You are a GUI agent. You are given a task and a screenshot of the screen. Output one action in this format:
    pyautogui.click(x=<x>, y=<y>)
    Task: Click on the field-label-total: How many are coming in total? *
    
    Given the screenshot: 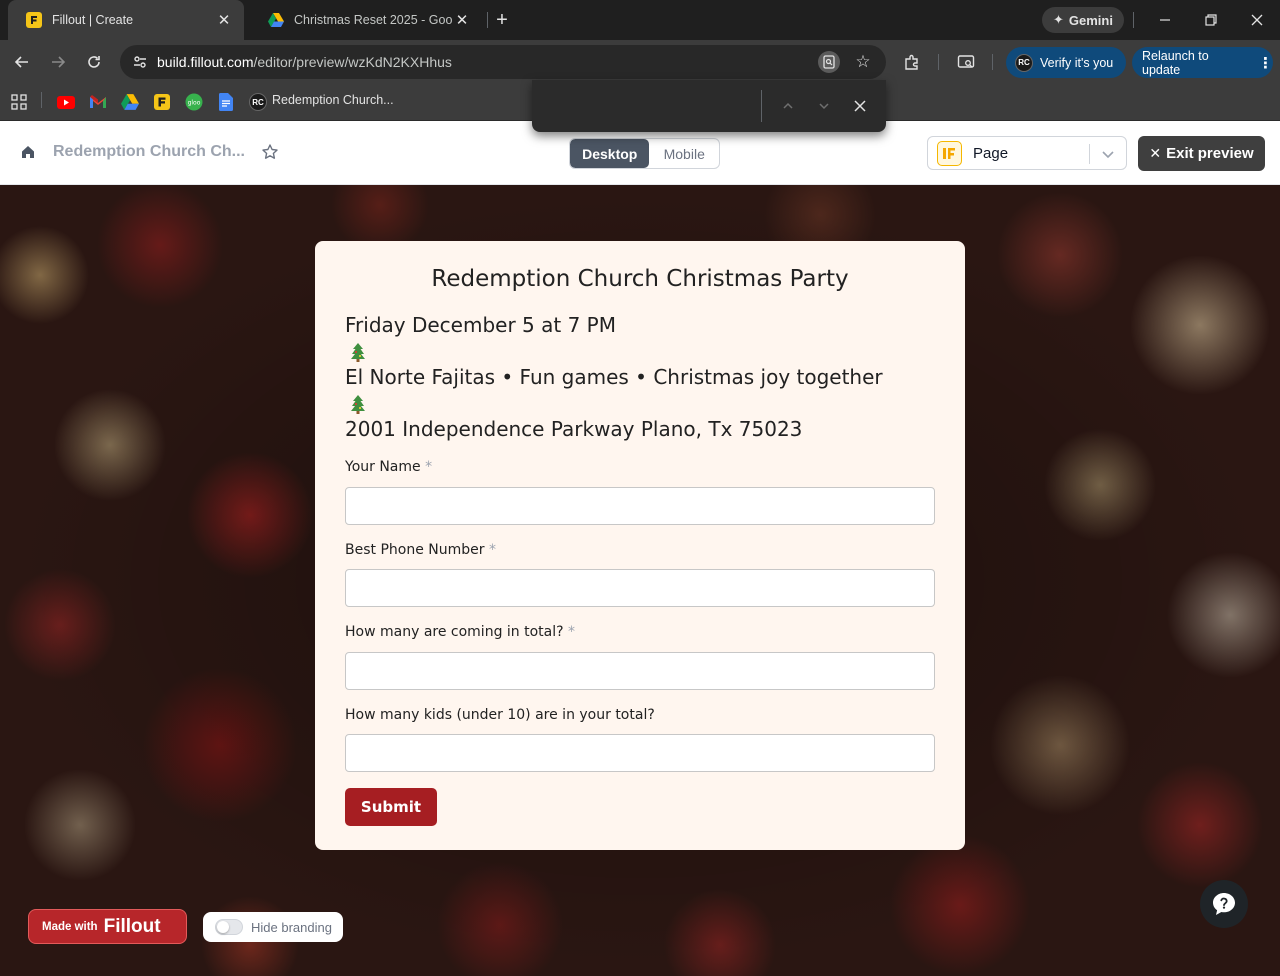 What is the action you would take?
    pyautogui.click(x=460, y=632)
    